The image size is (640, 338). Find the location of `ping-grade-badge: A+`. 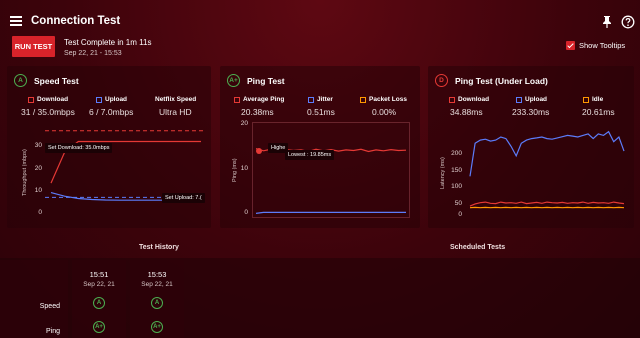

ping-grade-badge: A+ is located at coordinates (233, 80).